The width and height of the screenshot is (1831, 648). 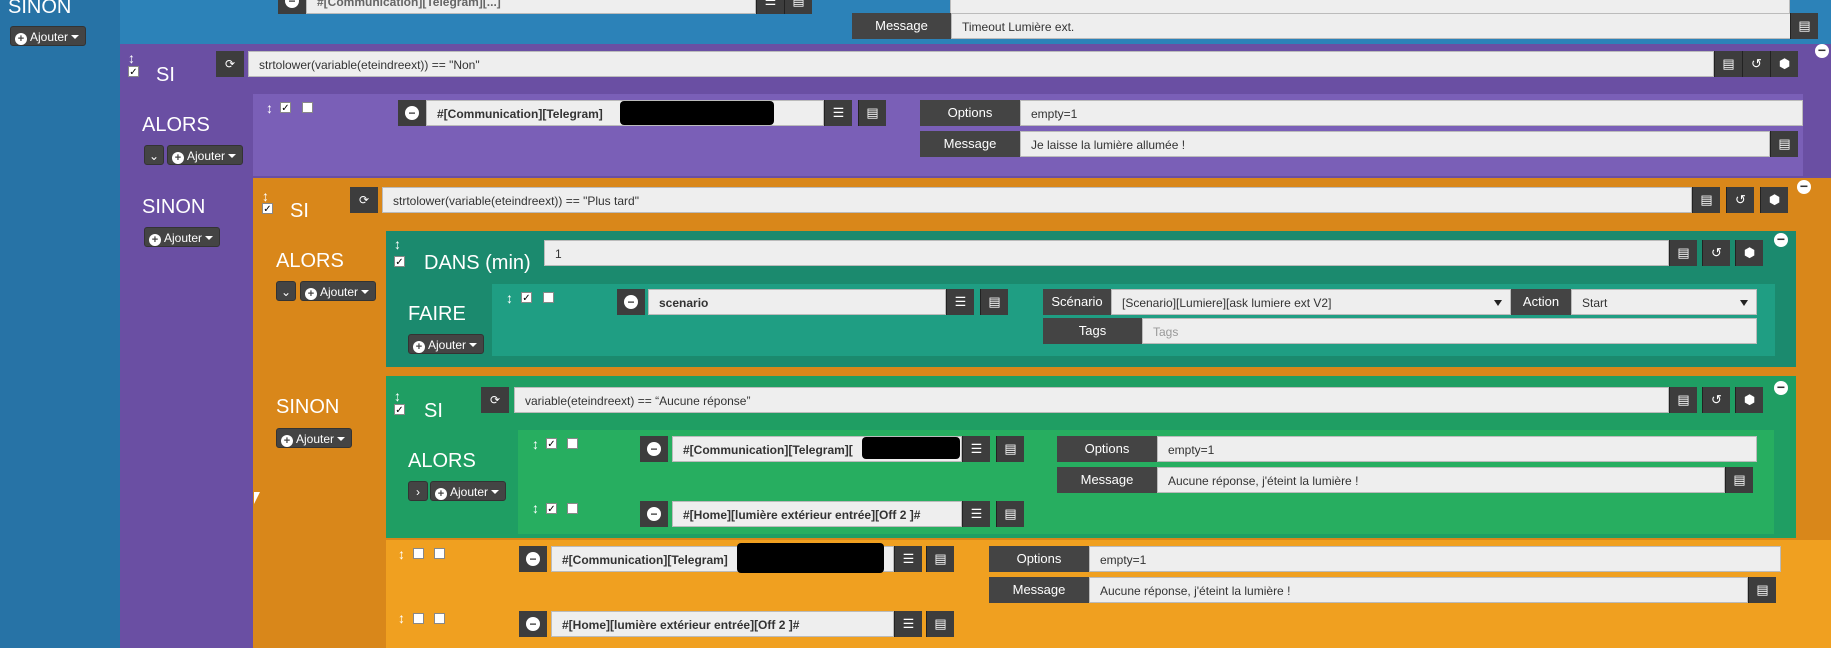 What do you see at coordinates (314, 438) in the screenshot?
I see `ajouter-button-sinon-2: + Ajouter` at bounding box center [314, 438].